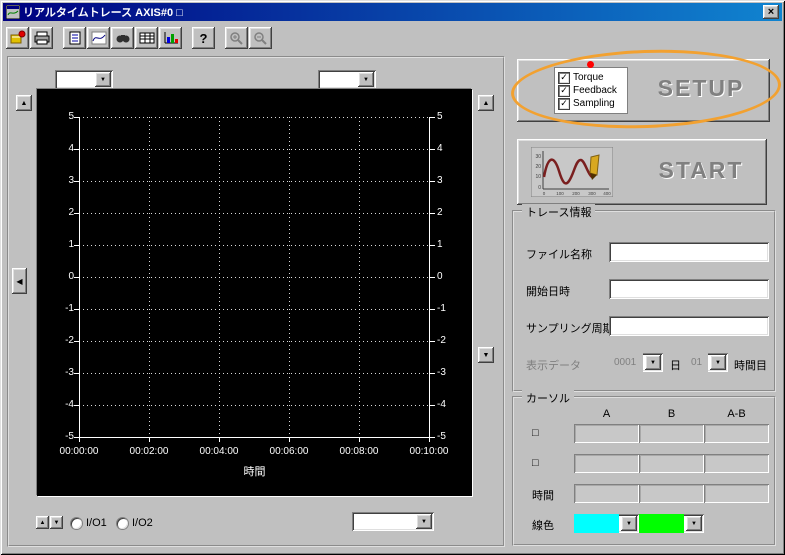  What do you see at coordinates (559, 255) in the screenshot?
I see `file-name-label: ファイル名称` at bounding box center [559, 255].